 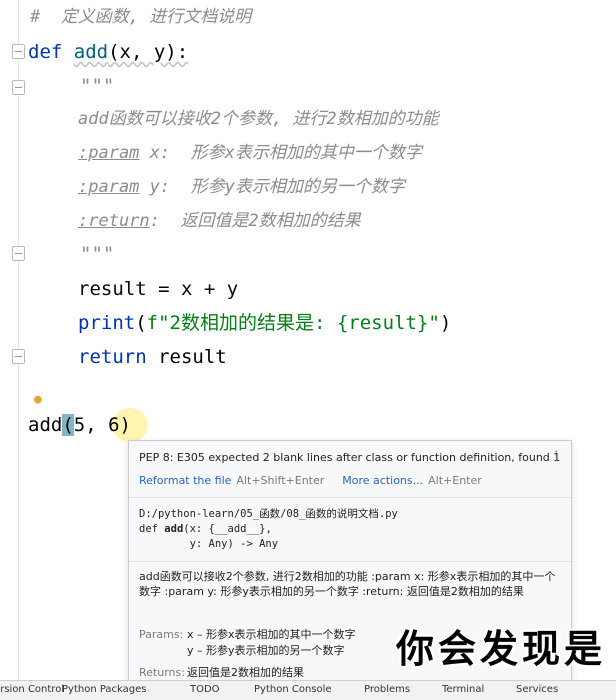 I want to click on docstring-close: """, so click(x=97, y=254).